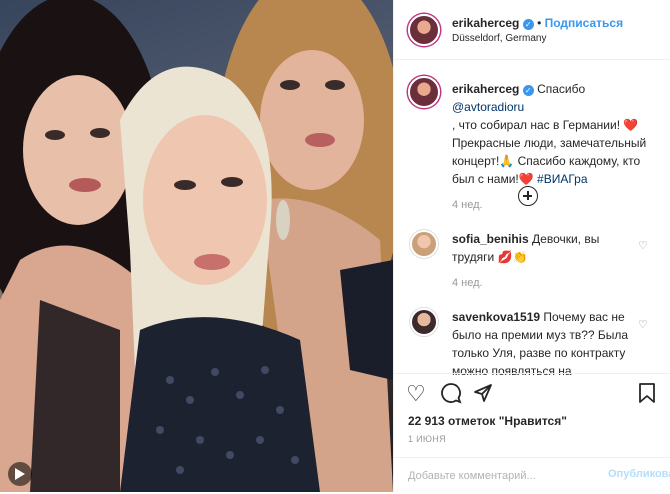 The image size is (670, 494). What do you see at coordinates (424, 92) in the screenshot?
I see `caption-avatar` at bounding box center [424, 92].